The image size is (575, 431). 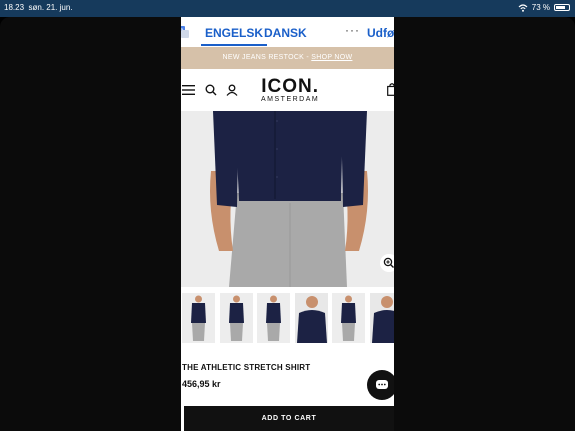 What do you see at coordinates (188, 90) in the screenshot?
I see `menu-icon` at bounding box center [188, 90].